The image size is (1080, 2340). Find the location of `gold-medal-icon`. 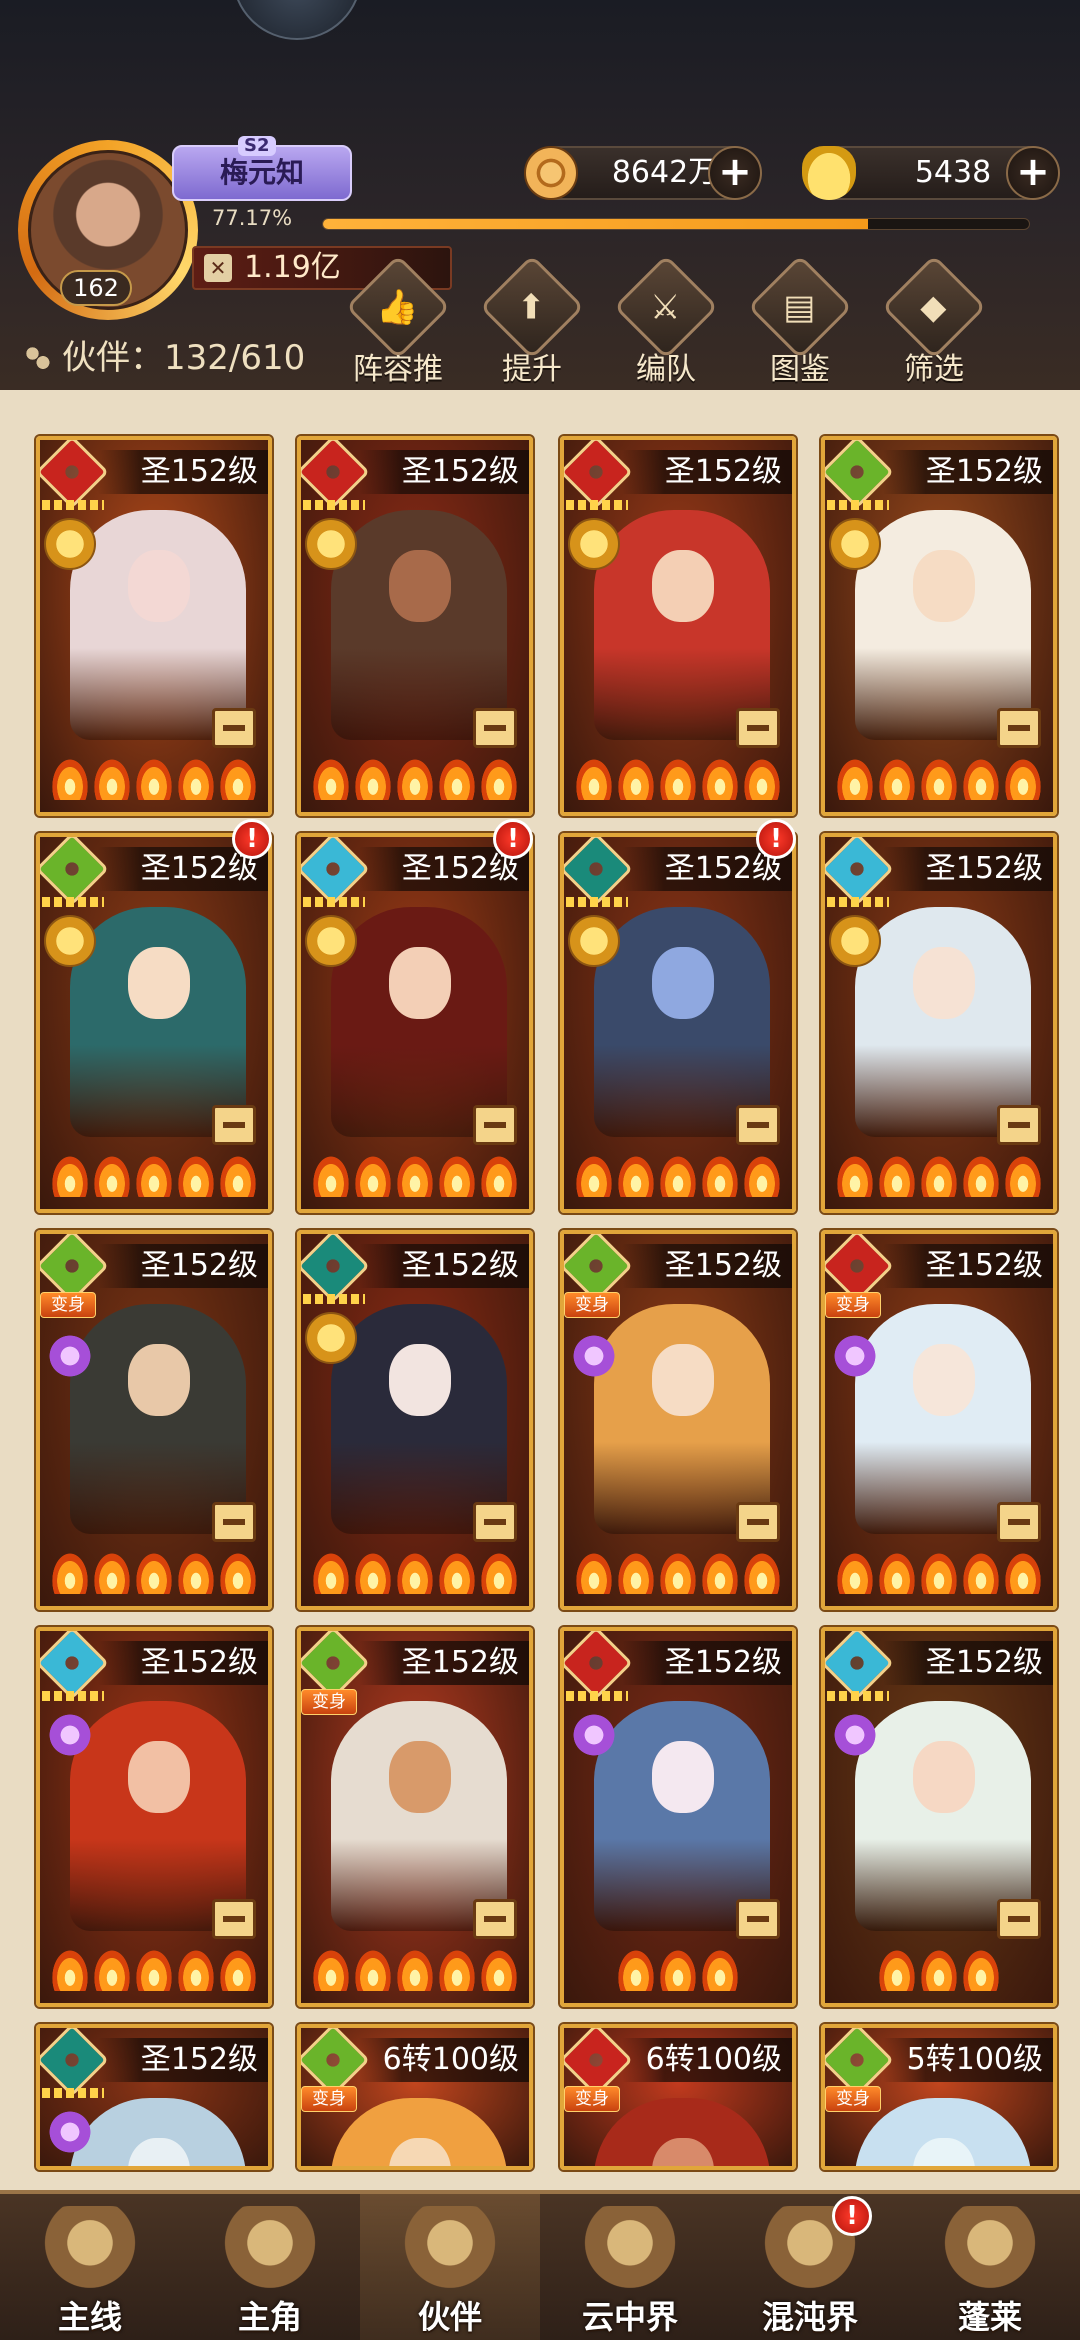

gold-medal-icon is located at coordinates (70, 544).